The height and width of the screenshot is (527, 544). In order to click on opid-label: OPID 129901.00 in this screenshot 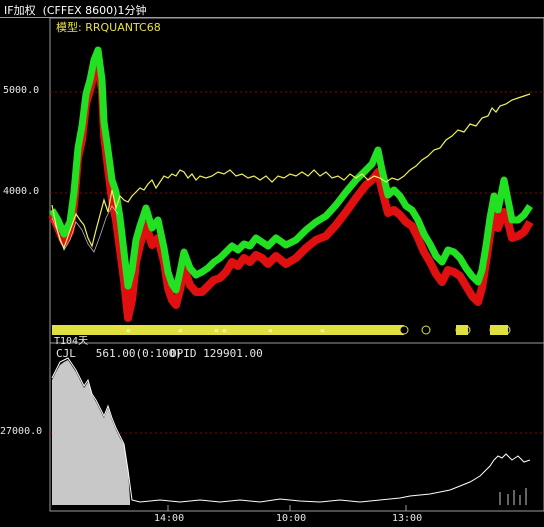, I will do `click(216, 353)`.